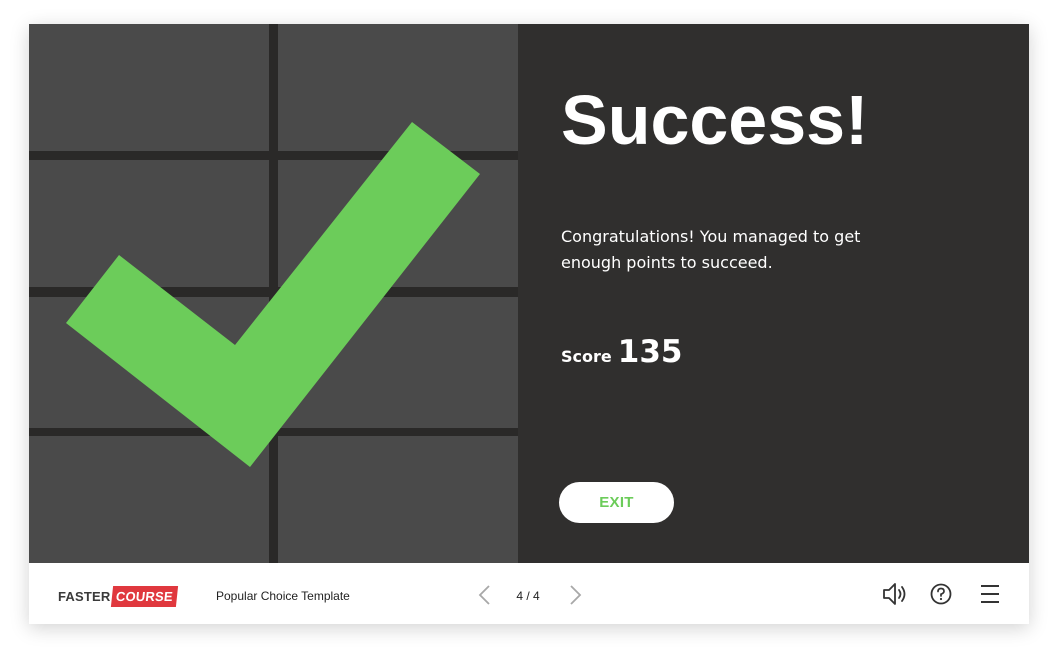 The width and height of the screenshot is (1059, 663). I want to click on menu-button, so click(990, 594).